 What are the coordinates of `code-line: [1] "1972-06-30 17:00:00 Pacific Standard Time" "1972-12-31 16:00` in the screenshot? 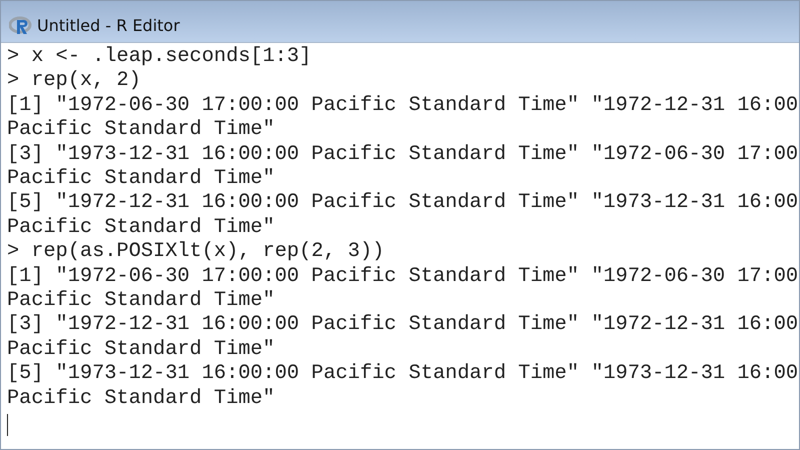 It's located at (402, 106).